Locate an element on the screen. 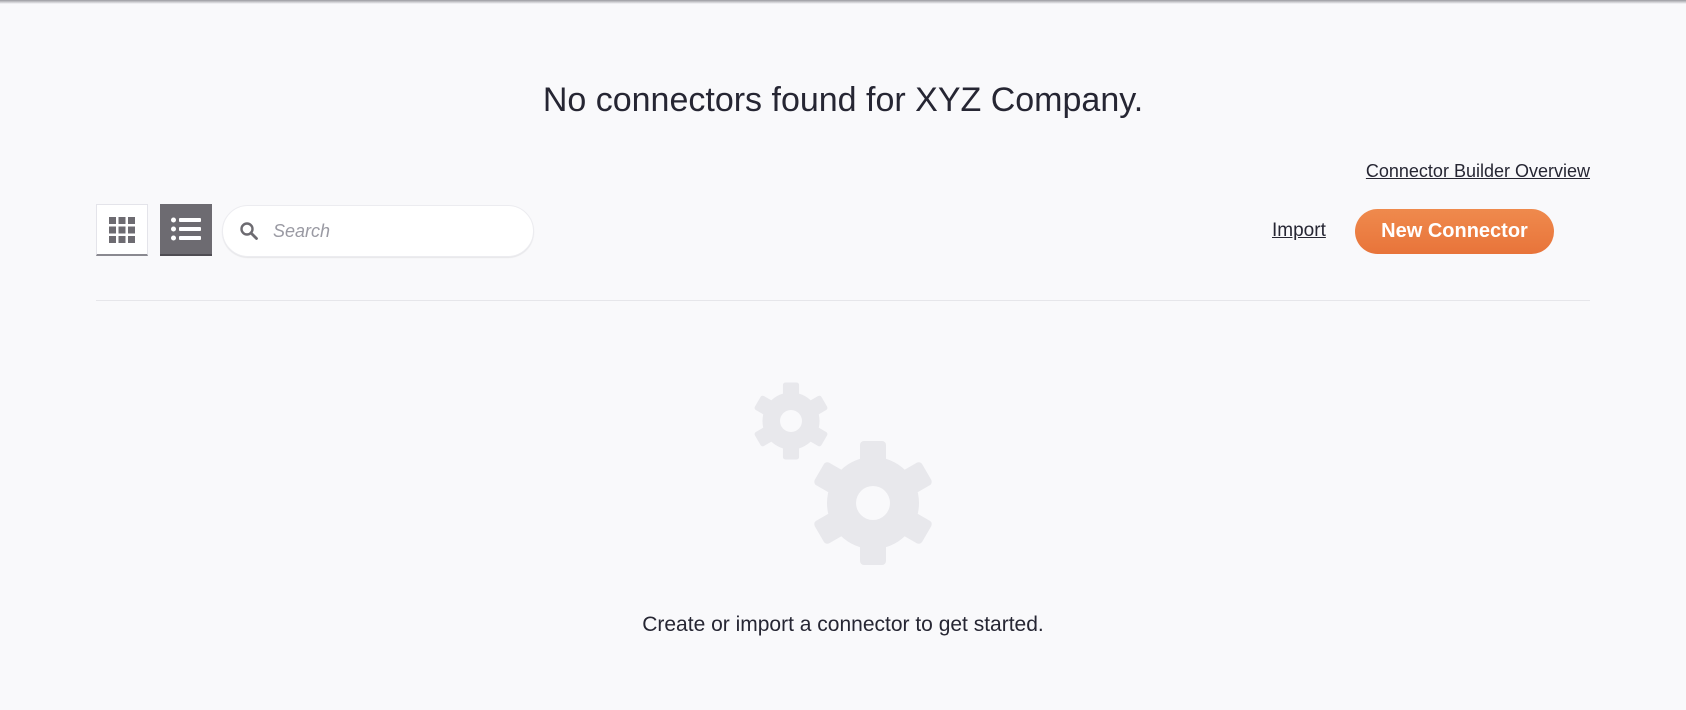  search-icon is located at coordinates (249, 231).